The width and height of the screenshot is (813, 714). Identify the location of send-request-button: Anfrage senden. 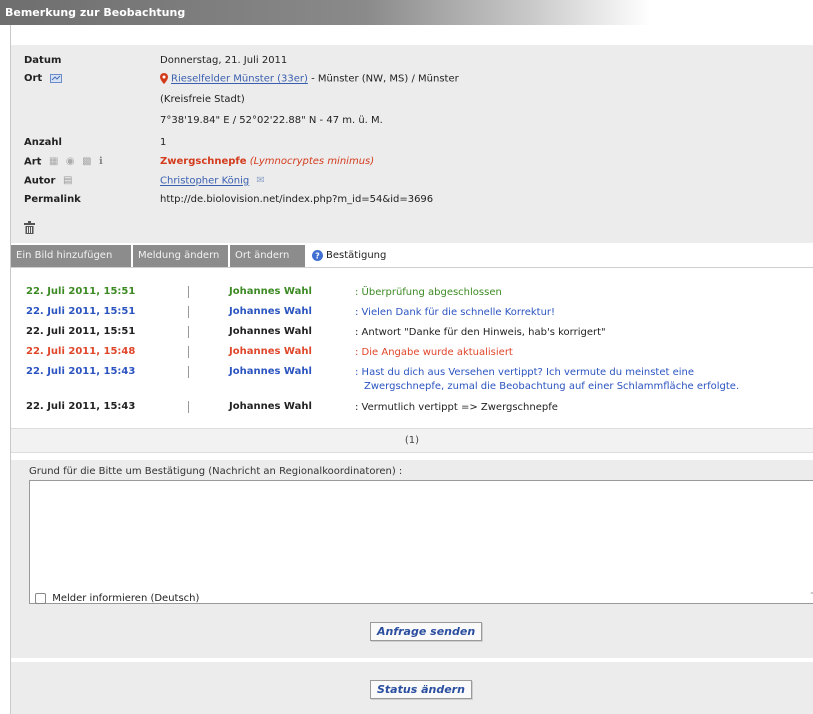
(426, 631).